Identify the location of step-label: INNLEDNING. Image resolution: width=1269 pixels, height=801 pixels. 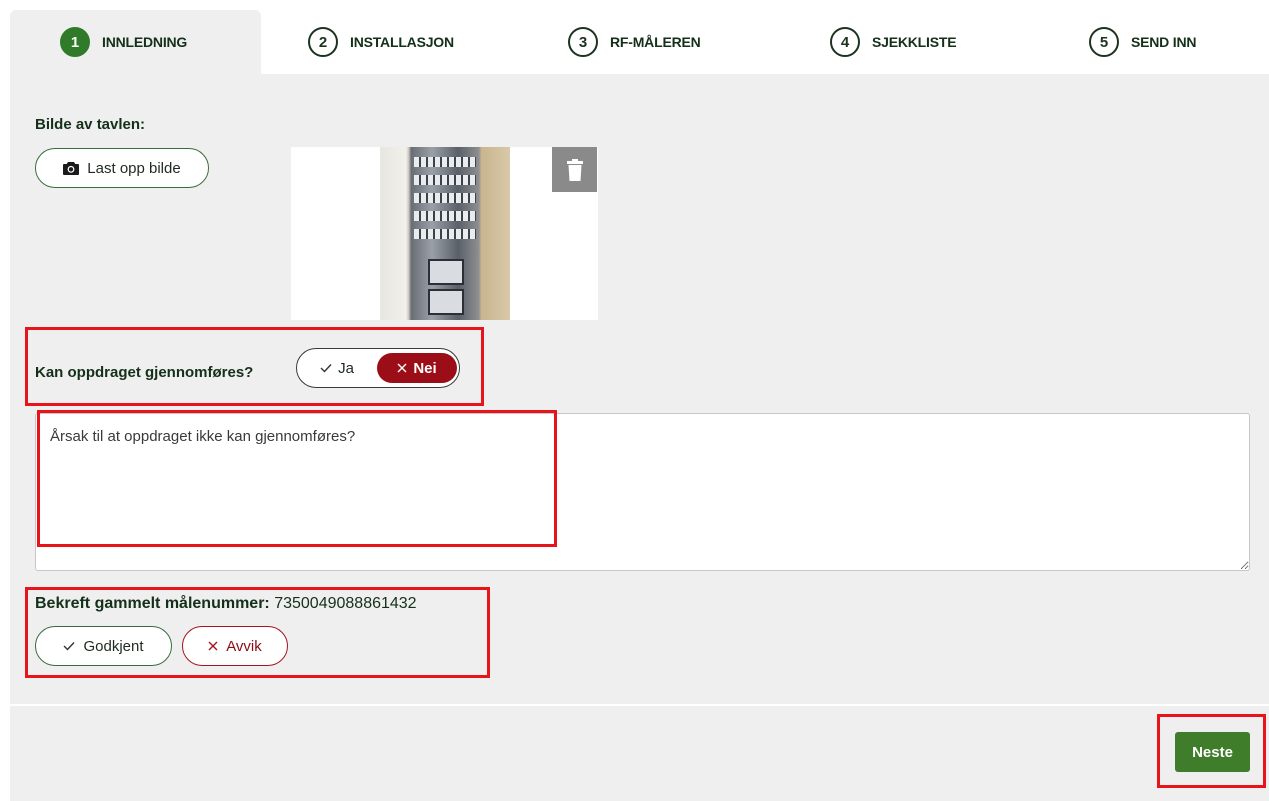
(145, 42).